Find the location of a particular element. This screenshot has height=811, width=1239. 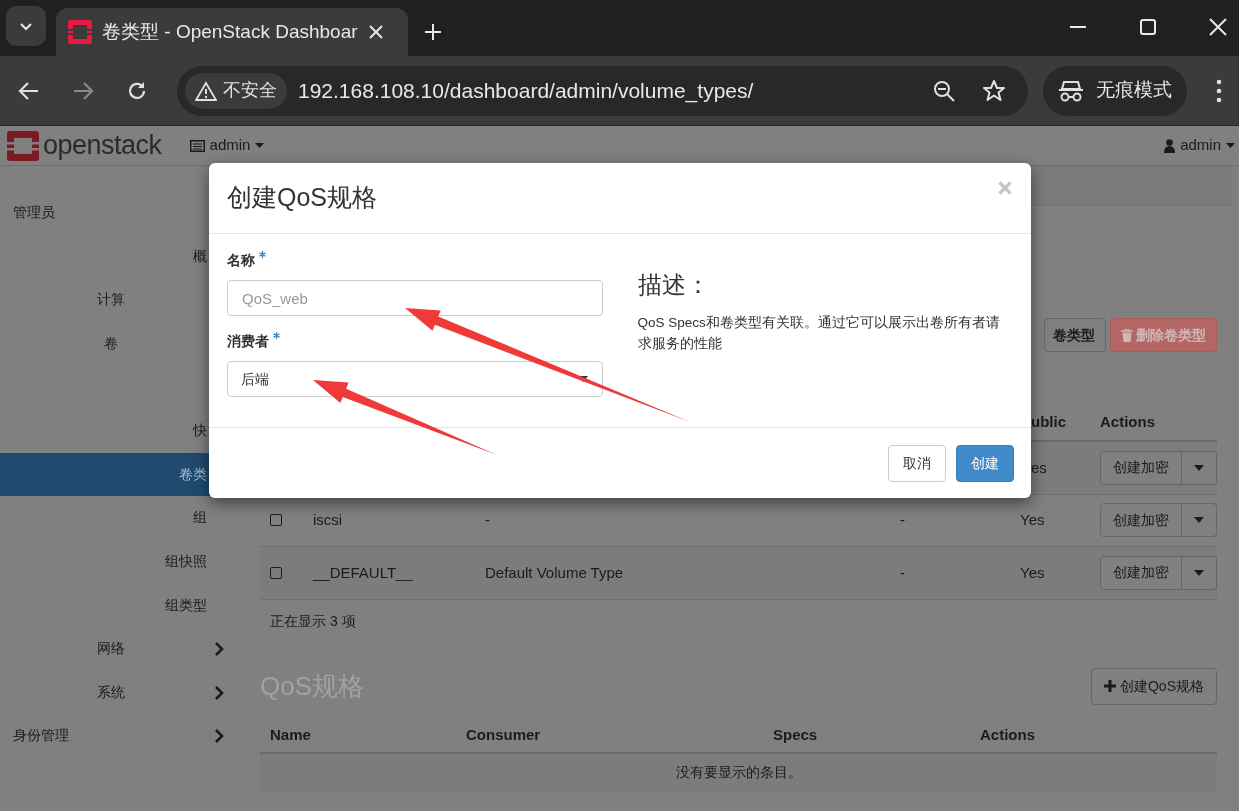

incognito-icon is located at coordinates (1071, 90).